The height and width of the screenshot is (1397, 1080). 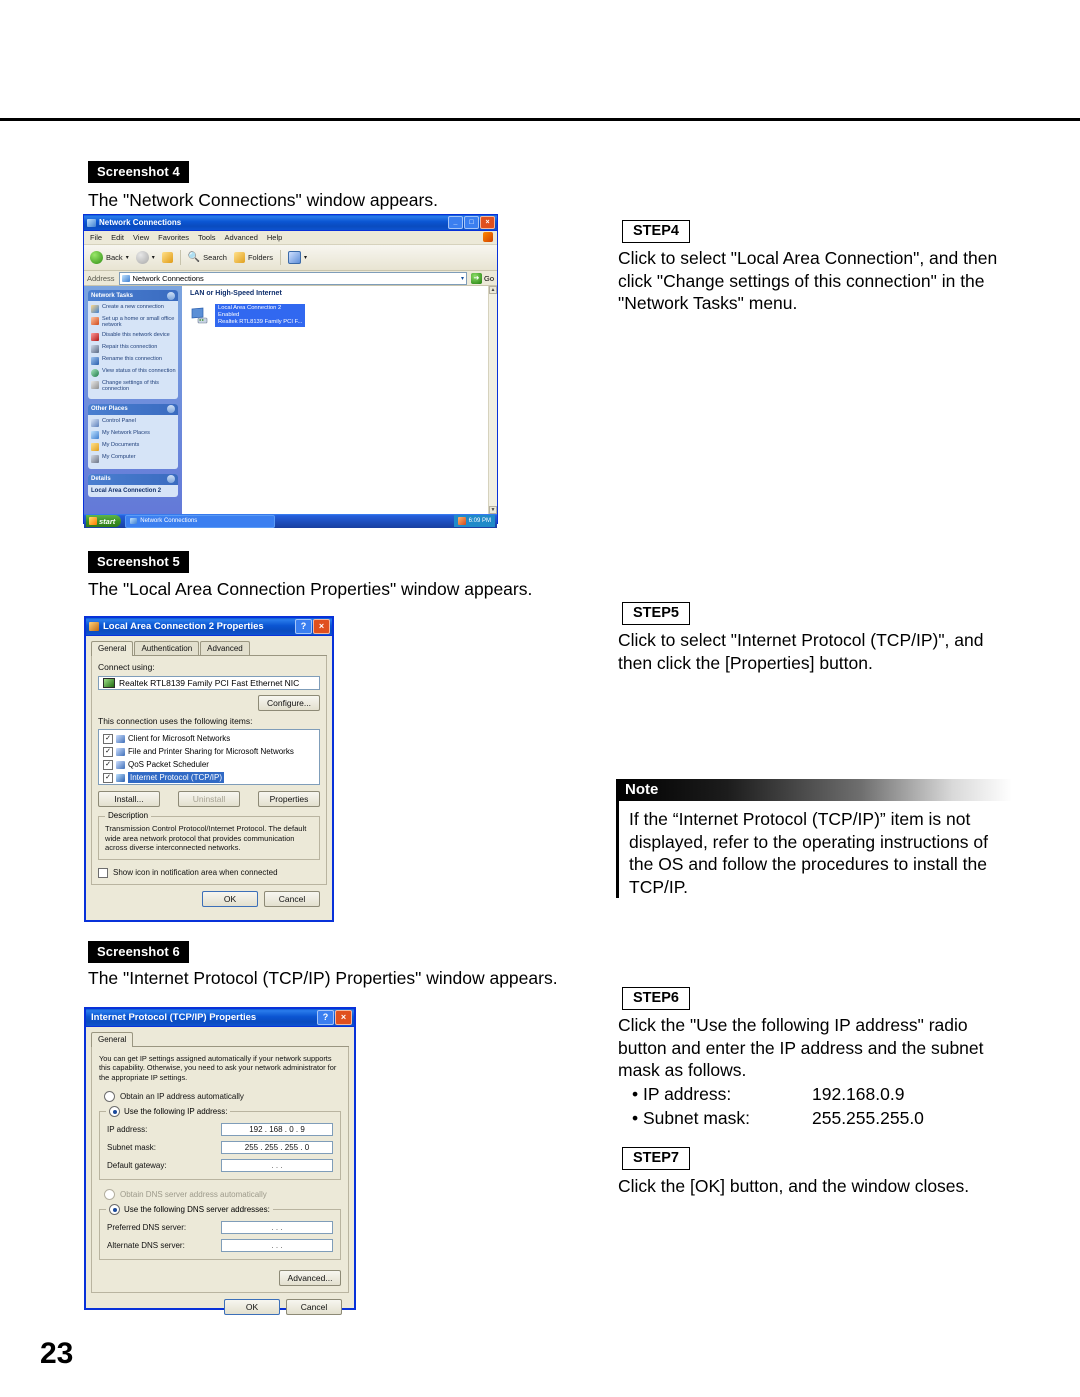 What do you see at coordinates (461, 521) in the screenshot?
I see `tray-network-icon` at bounding box center [461, 521].